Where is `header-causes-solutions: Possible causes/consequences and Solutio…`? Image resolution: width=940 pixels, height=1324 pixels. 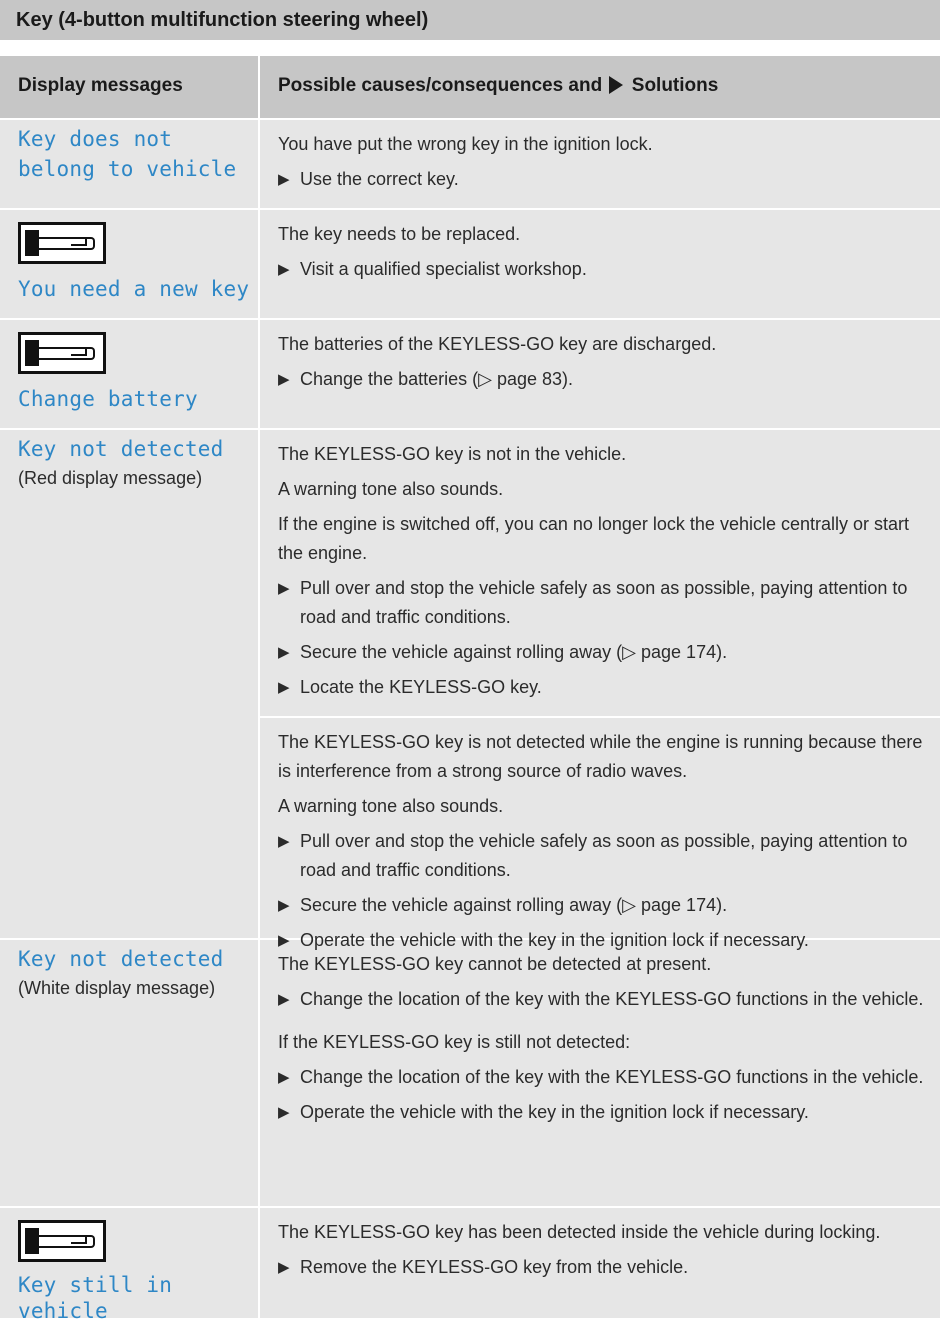 header-causes-solutions: Possible causes/consequences and Solutio… is located at coordinates (599, 87).